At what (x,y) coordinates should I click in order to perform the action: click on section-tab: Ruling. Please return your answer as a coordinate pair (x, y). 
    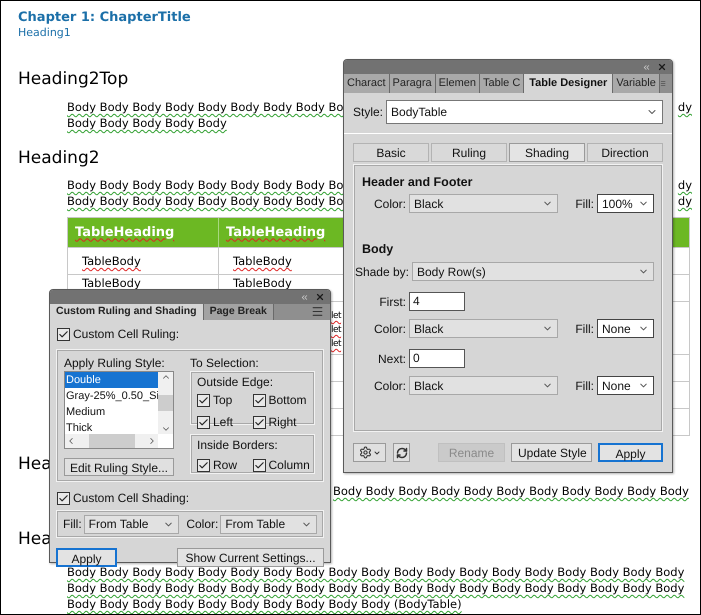
    Looking at the image, I should click on (469, 152).